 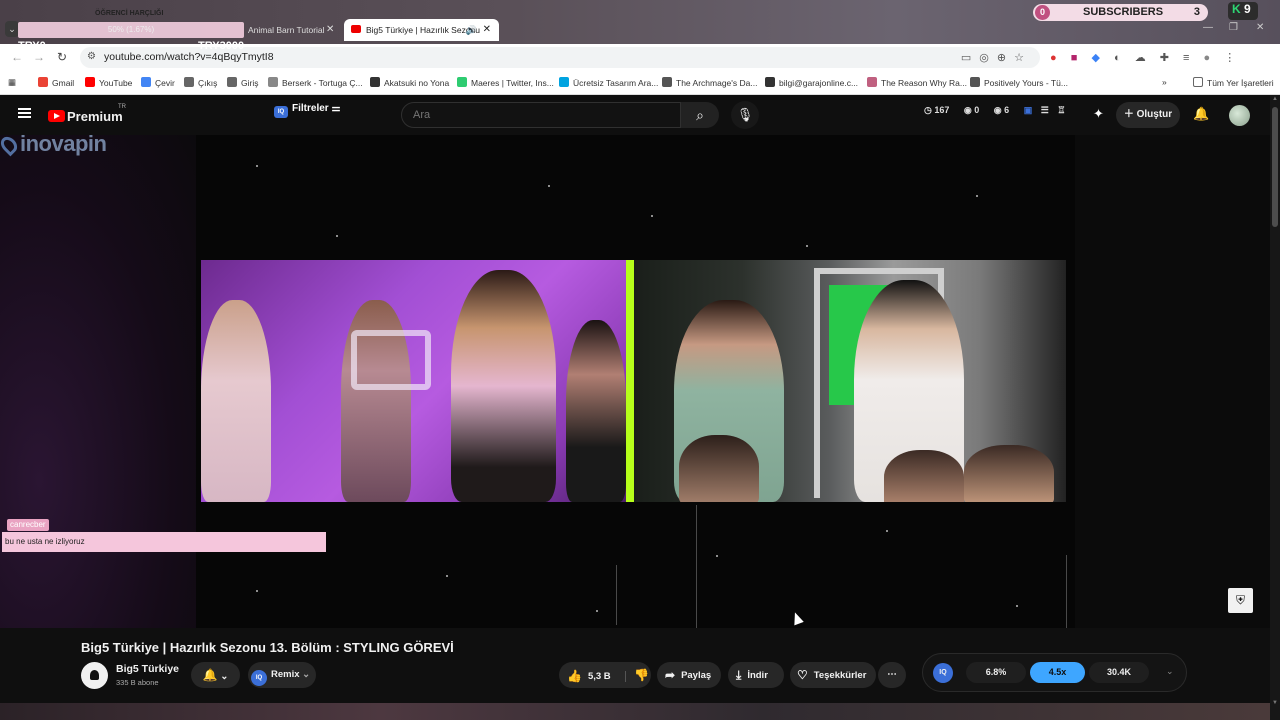 I want to click on menu-lines-icon: ≡, so click(x=1186, y=58).